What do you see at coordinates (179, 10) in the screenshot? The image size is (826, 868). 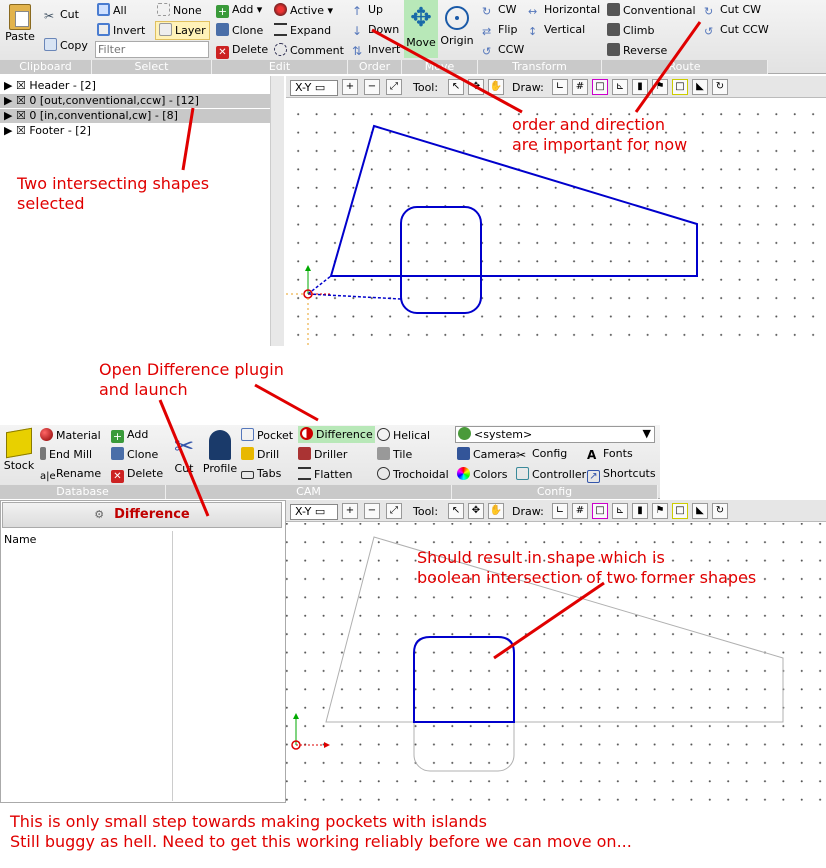 I see `select-none-button: None` at bounding box center [179, 10].